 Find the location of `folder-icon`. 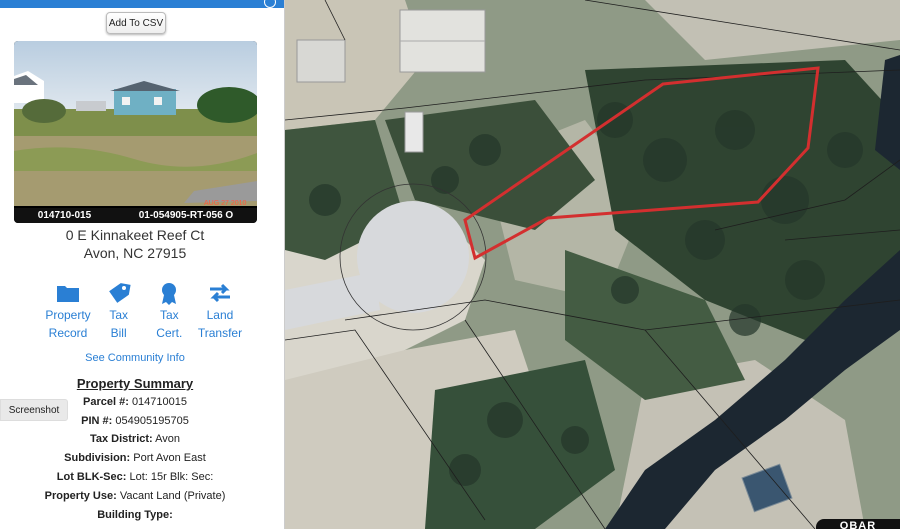

folder-icon is located at coordinates (68, 293).